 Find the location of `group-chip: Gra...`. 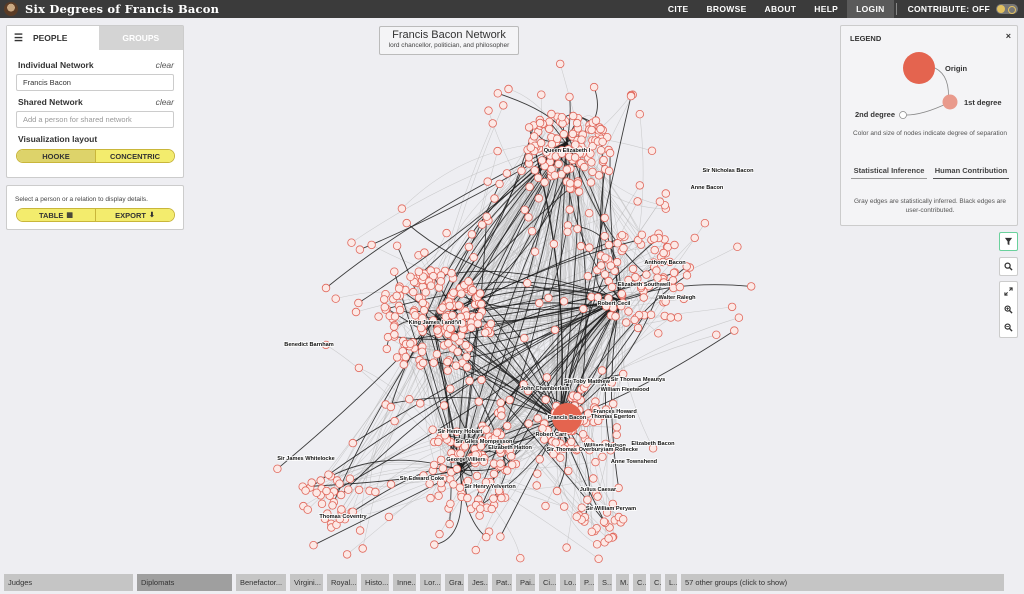

group-chip: Gra... is located at coordinates (454, 582).